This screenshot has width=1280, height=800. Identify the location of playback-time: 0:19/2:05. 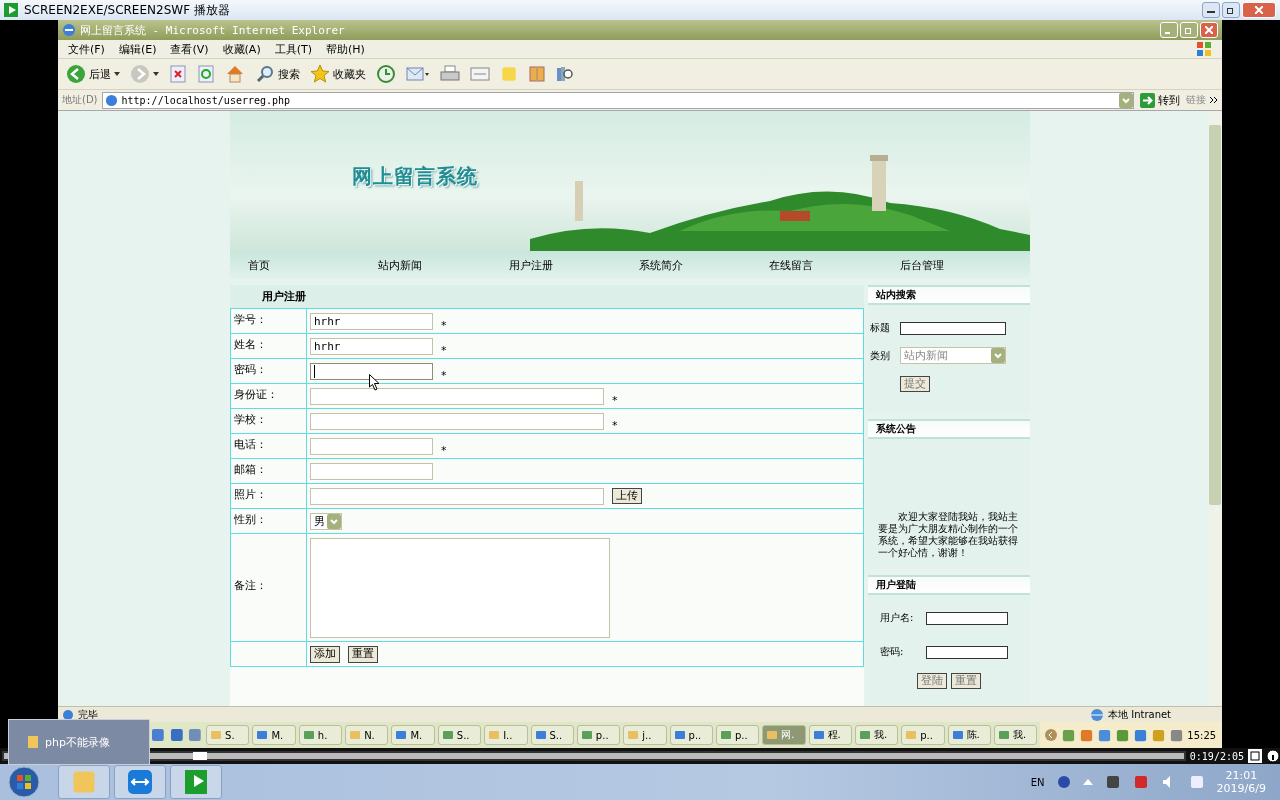
(1216, 756).